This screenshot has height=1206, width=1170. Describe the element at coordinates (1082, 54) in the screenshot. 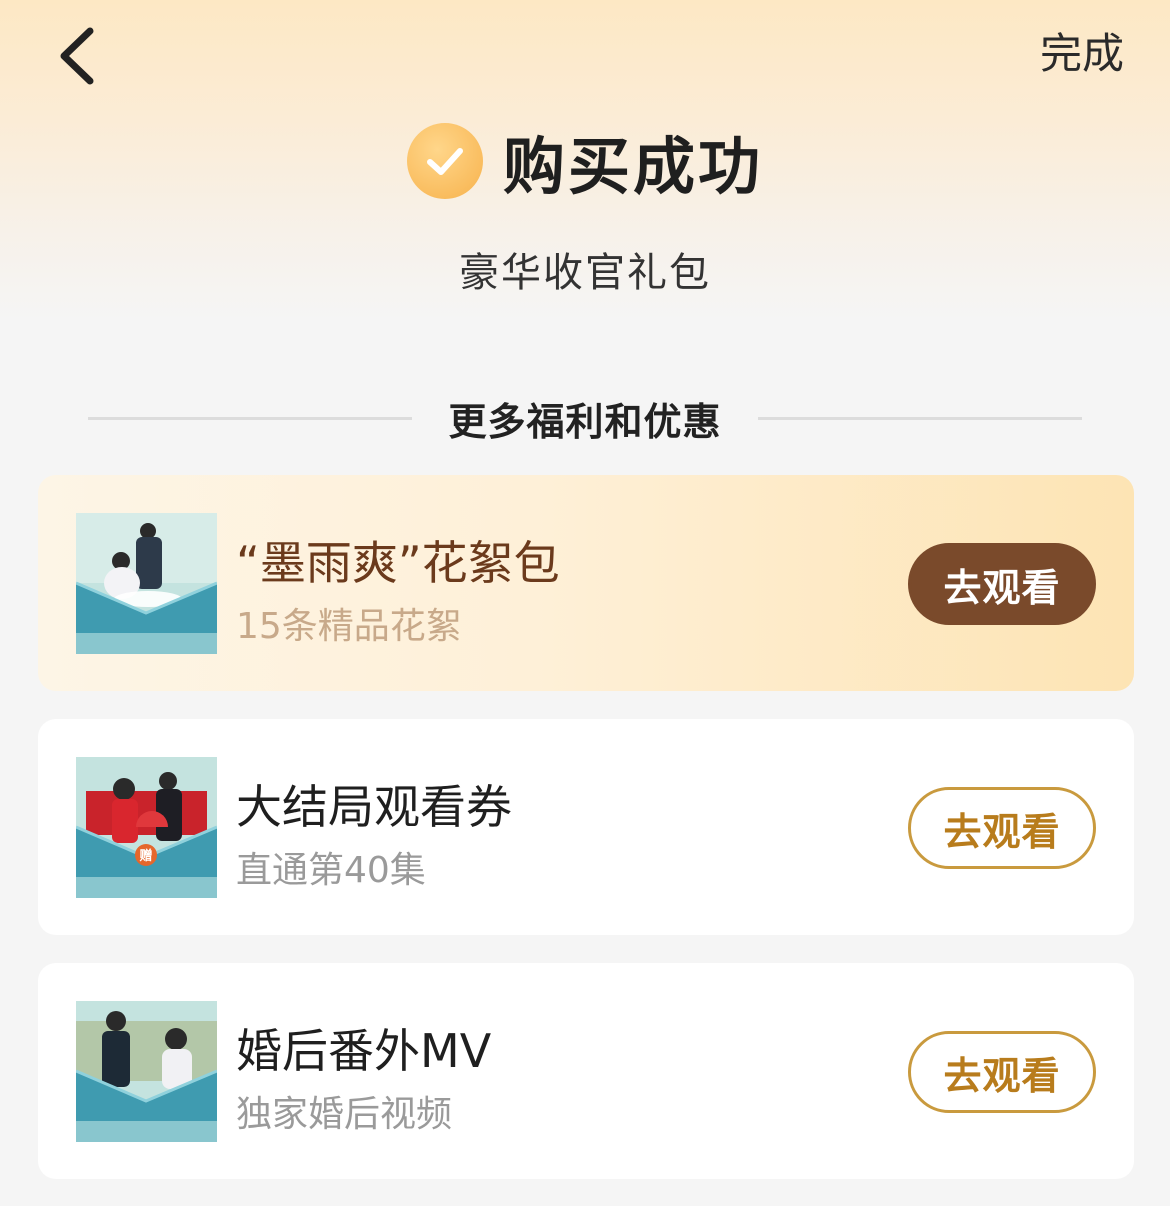

I see `done-button: 完成` at that location.